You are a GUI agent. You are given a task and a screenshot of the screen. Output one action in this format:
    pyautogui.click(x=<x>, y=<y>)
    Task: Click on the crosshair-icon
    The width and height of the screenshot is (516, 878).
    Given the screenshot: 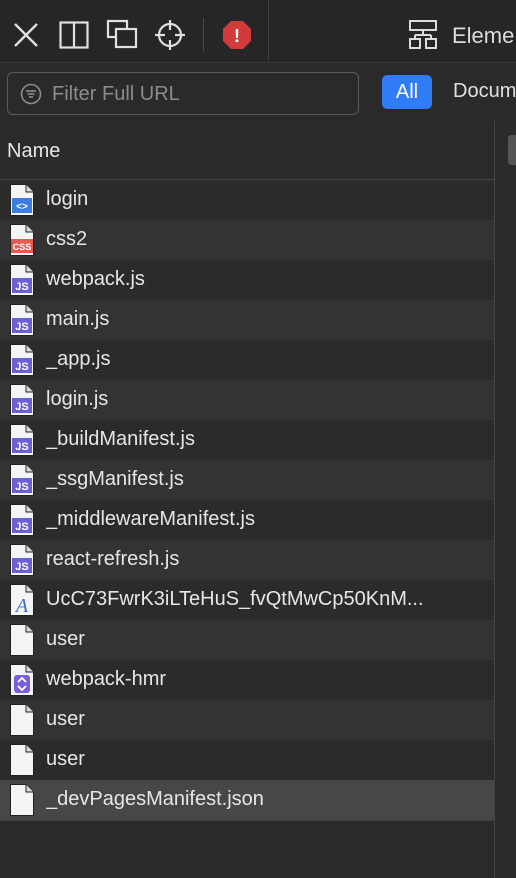 What is the action you would take?
    pyautogui.click(x=170, y=35)
    